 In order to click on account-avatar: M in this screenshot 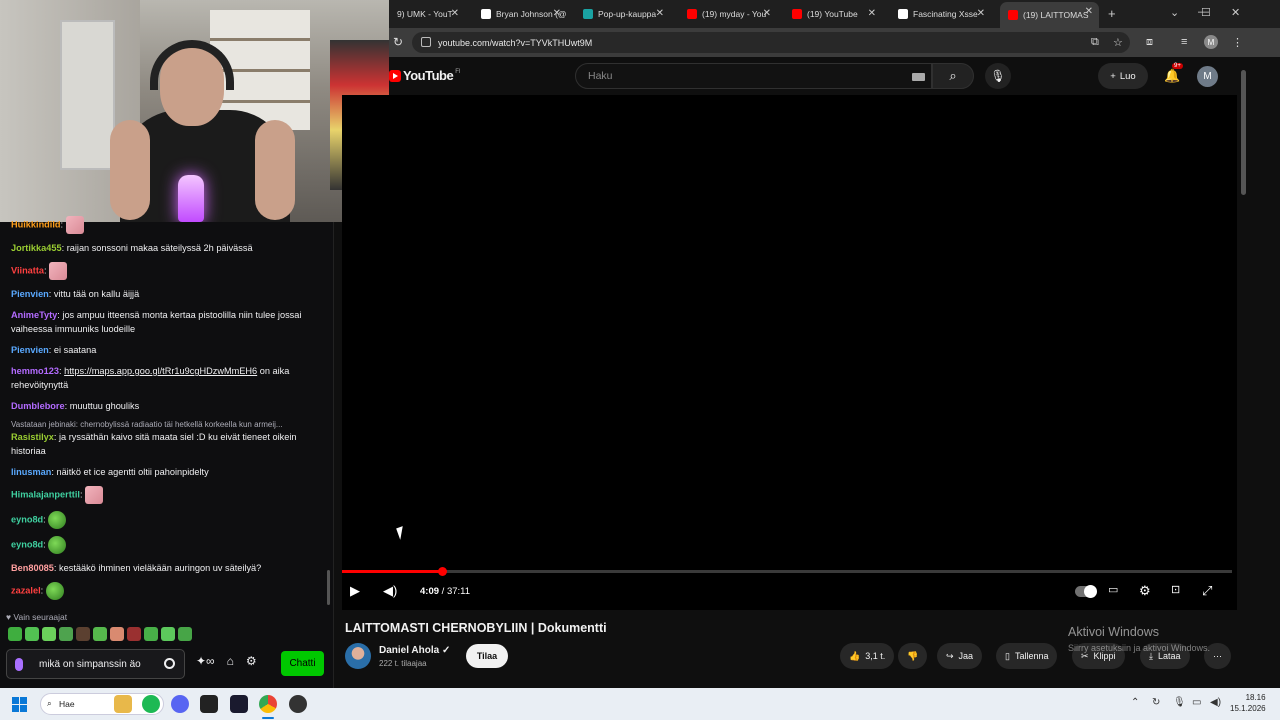, I will do `click(1207, 76)`.